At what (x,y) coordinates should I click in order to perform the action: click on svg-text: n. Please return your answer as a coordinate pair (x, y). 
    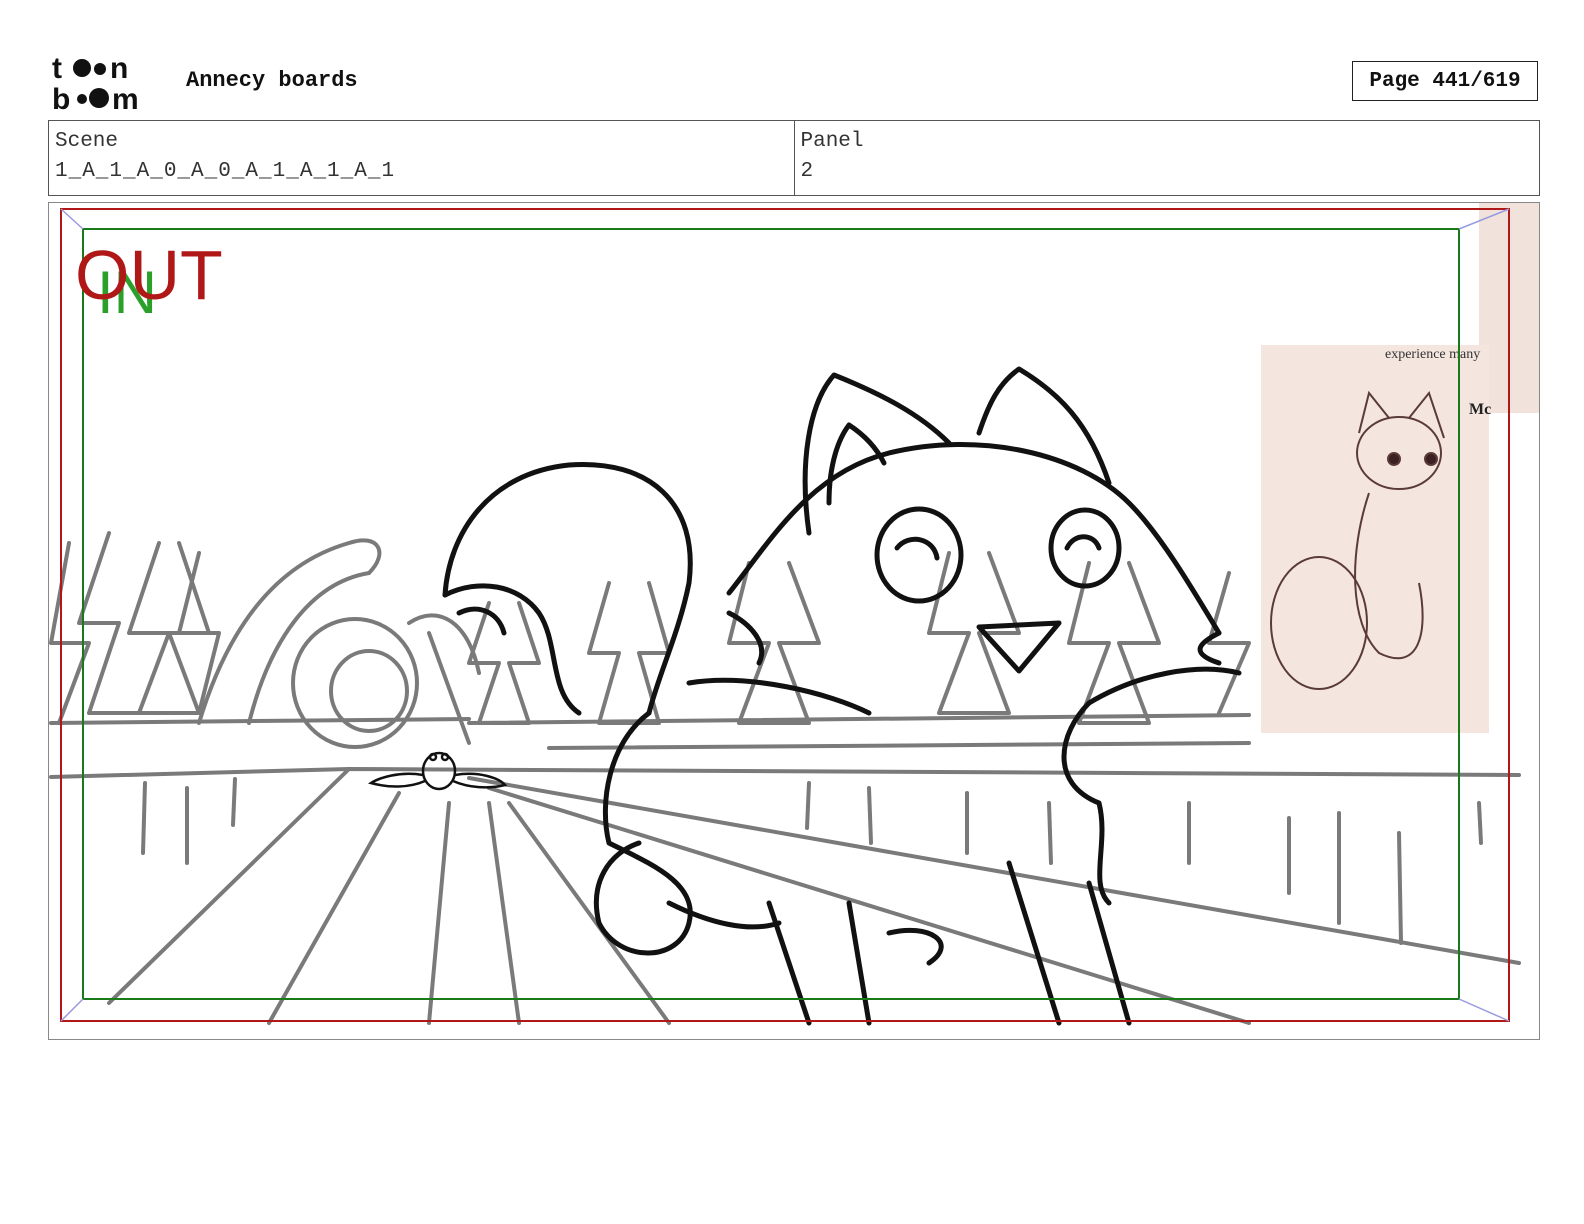
    Looking at the image, I should click on (119, 68).